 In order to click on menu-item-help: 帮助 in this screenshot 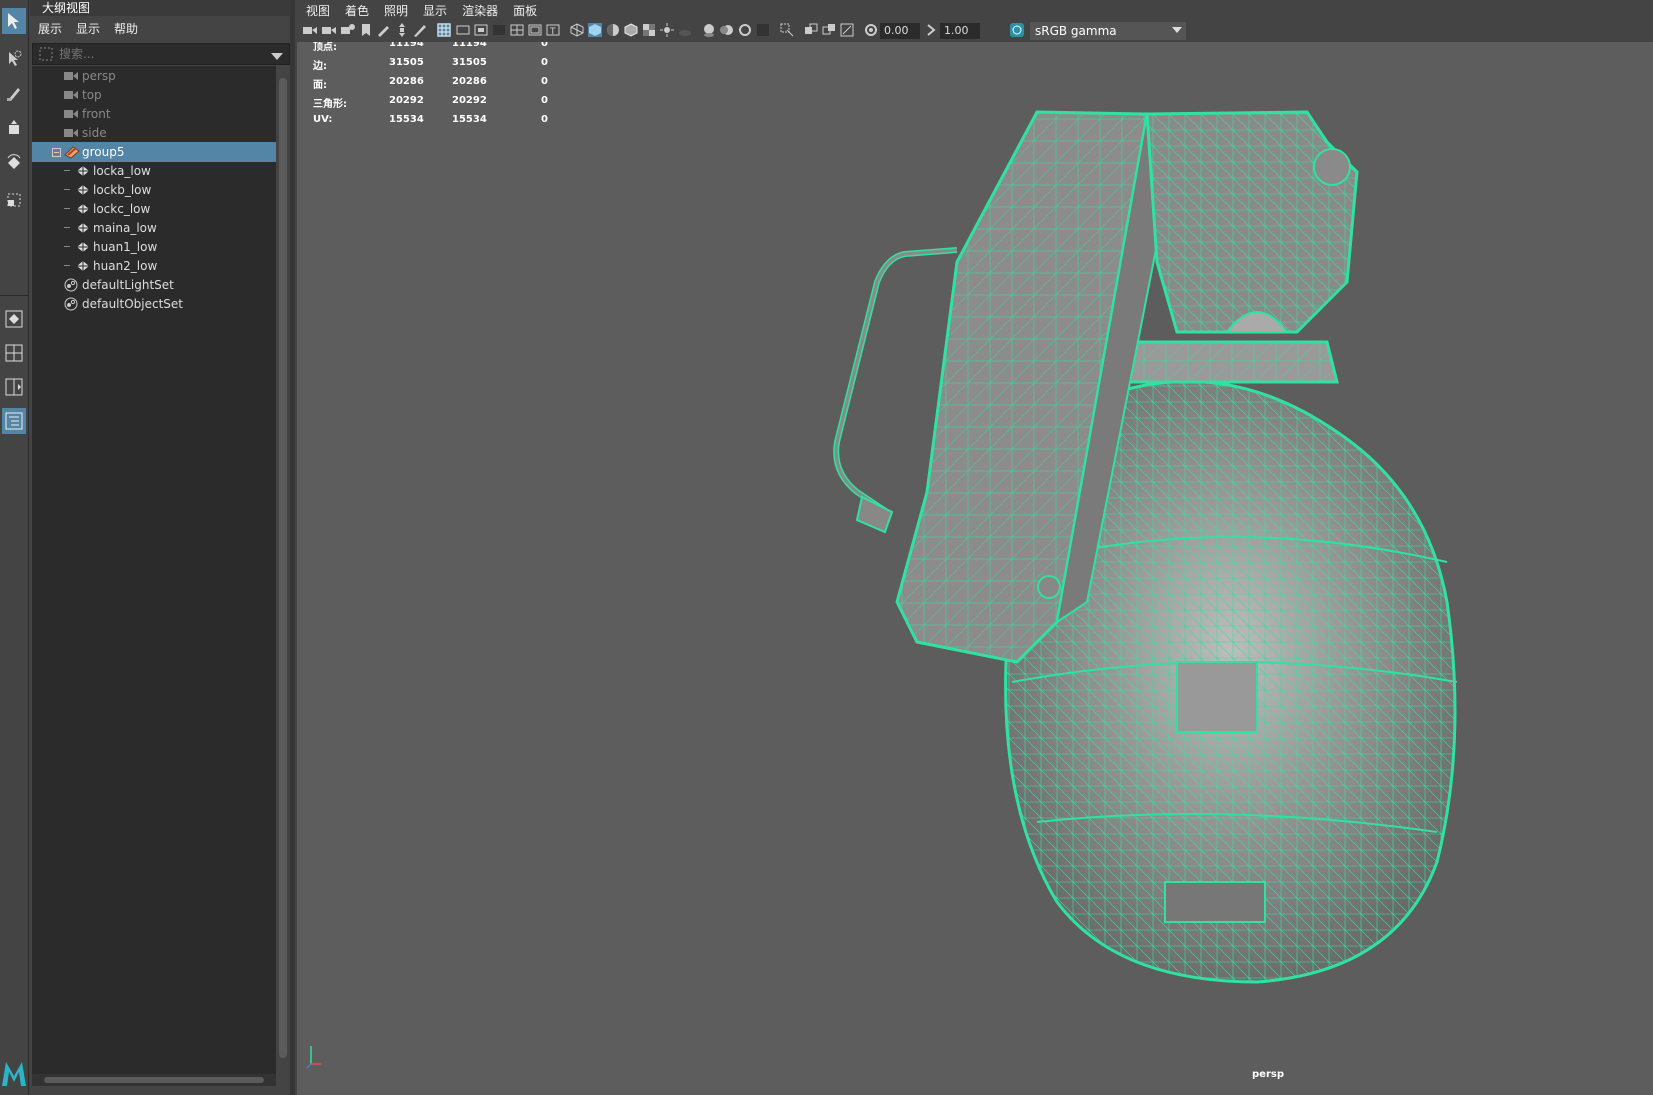, I will do `click(126, 28)`.